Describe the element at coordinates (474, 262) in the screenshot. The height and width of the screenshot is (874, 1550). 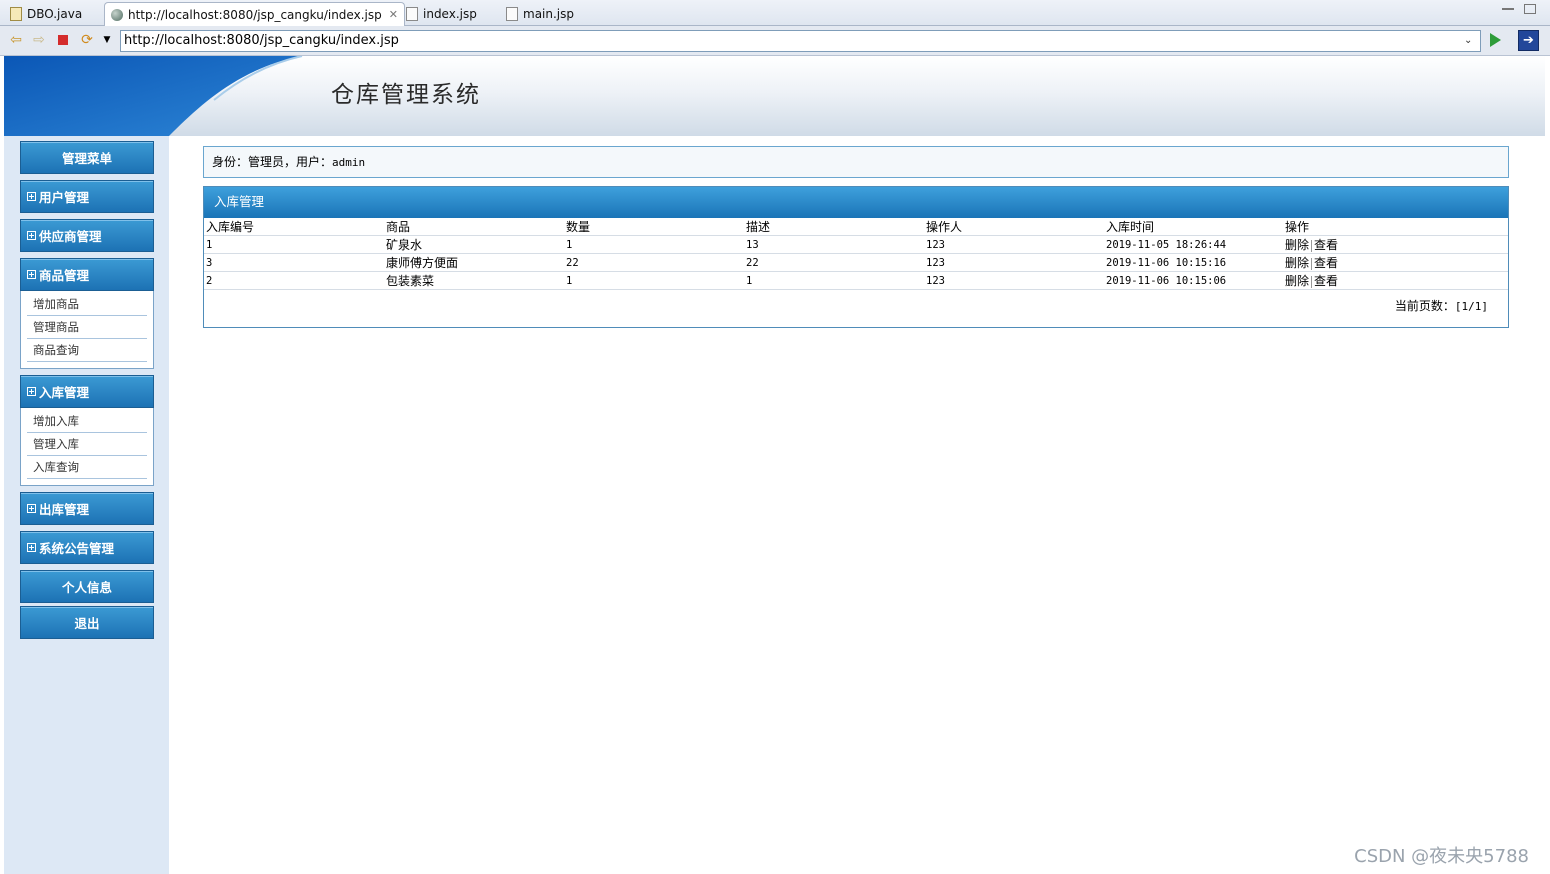
I see `cell-product: 康师傅方便面` at that location.